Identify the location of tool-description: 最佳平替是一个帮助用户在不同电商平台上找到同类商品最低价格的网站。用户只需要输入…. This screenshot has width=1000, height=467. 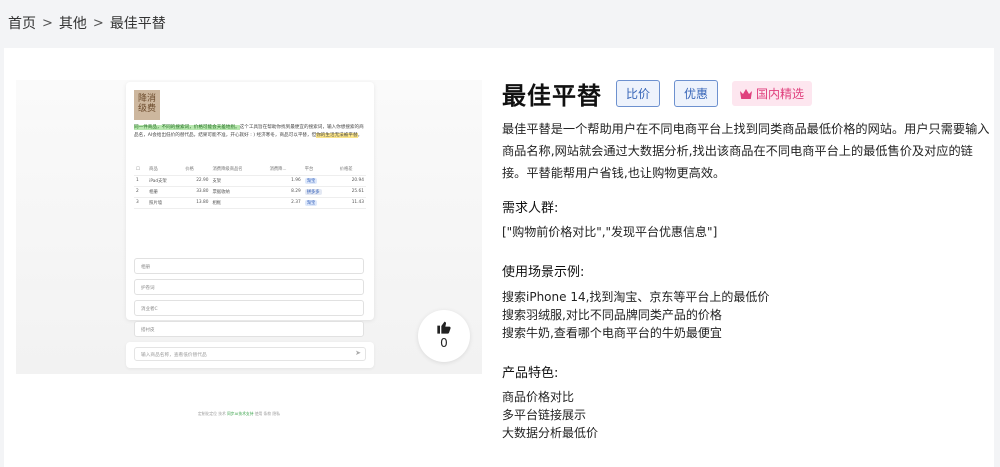
(746, 151).